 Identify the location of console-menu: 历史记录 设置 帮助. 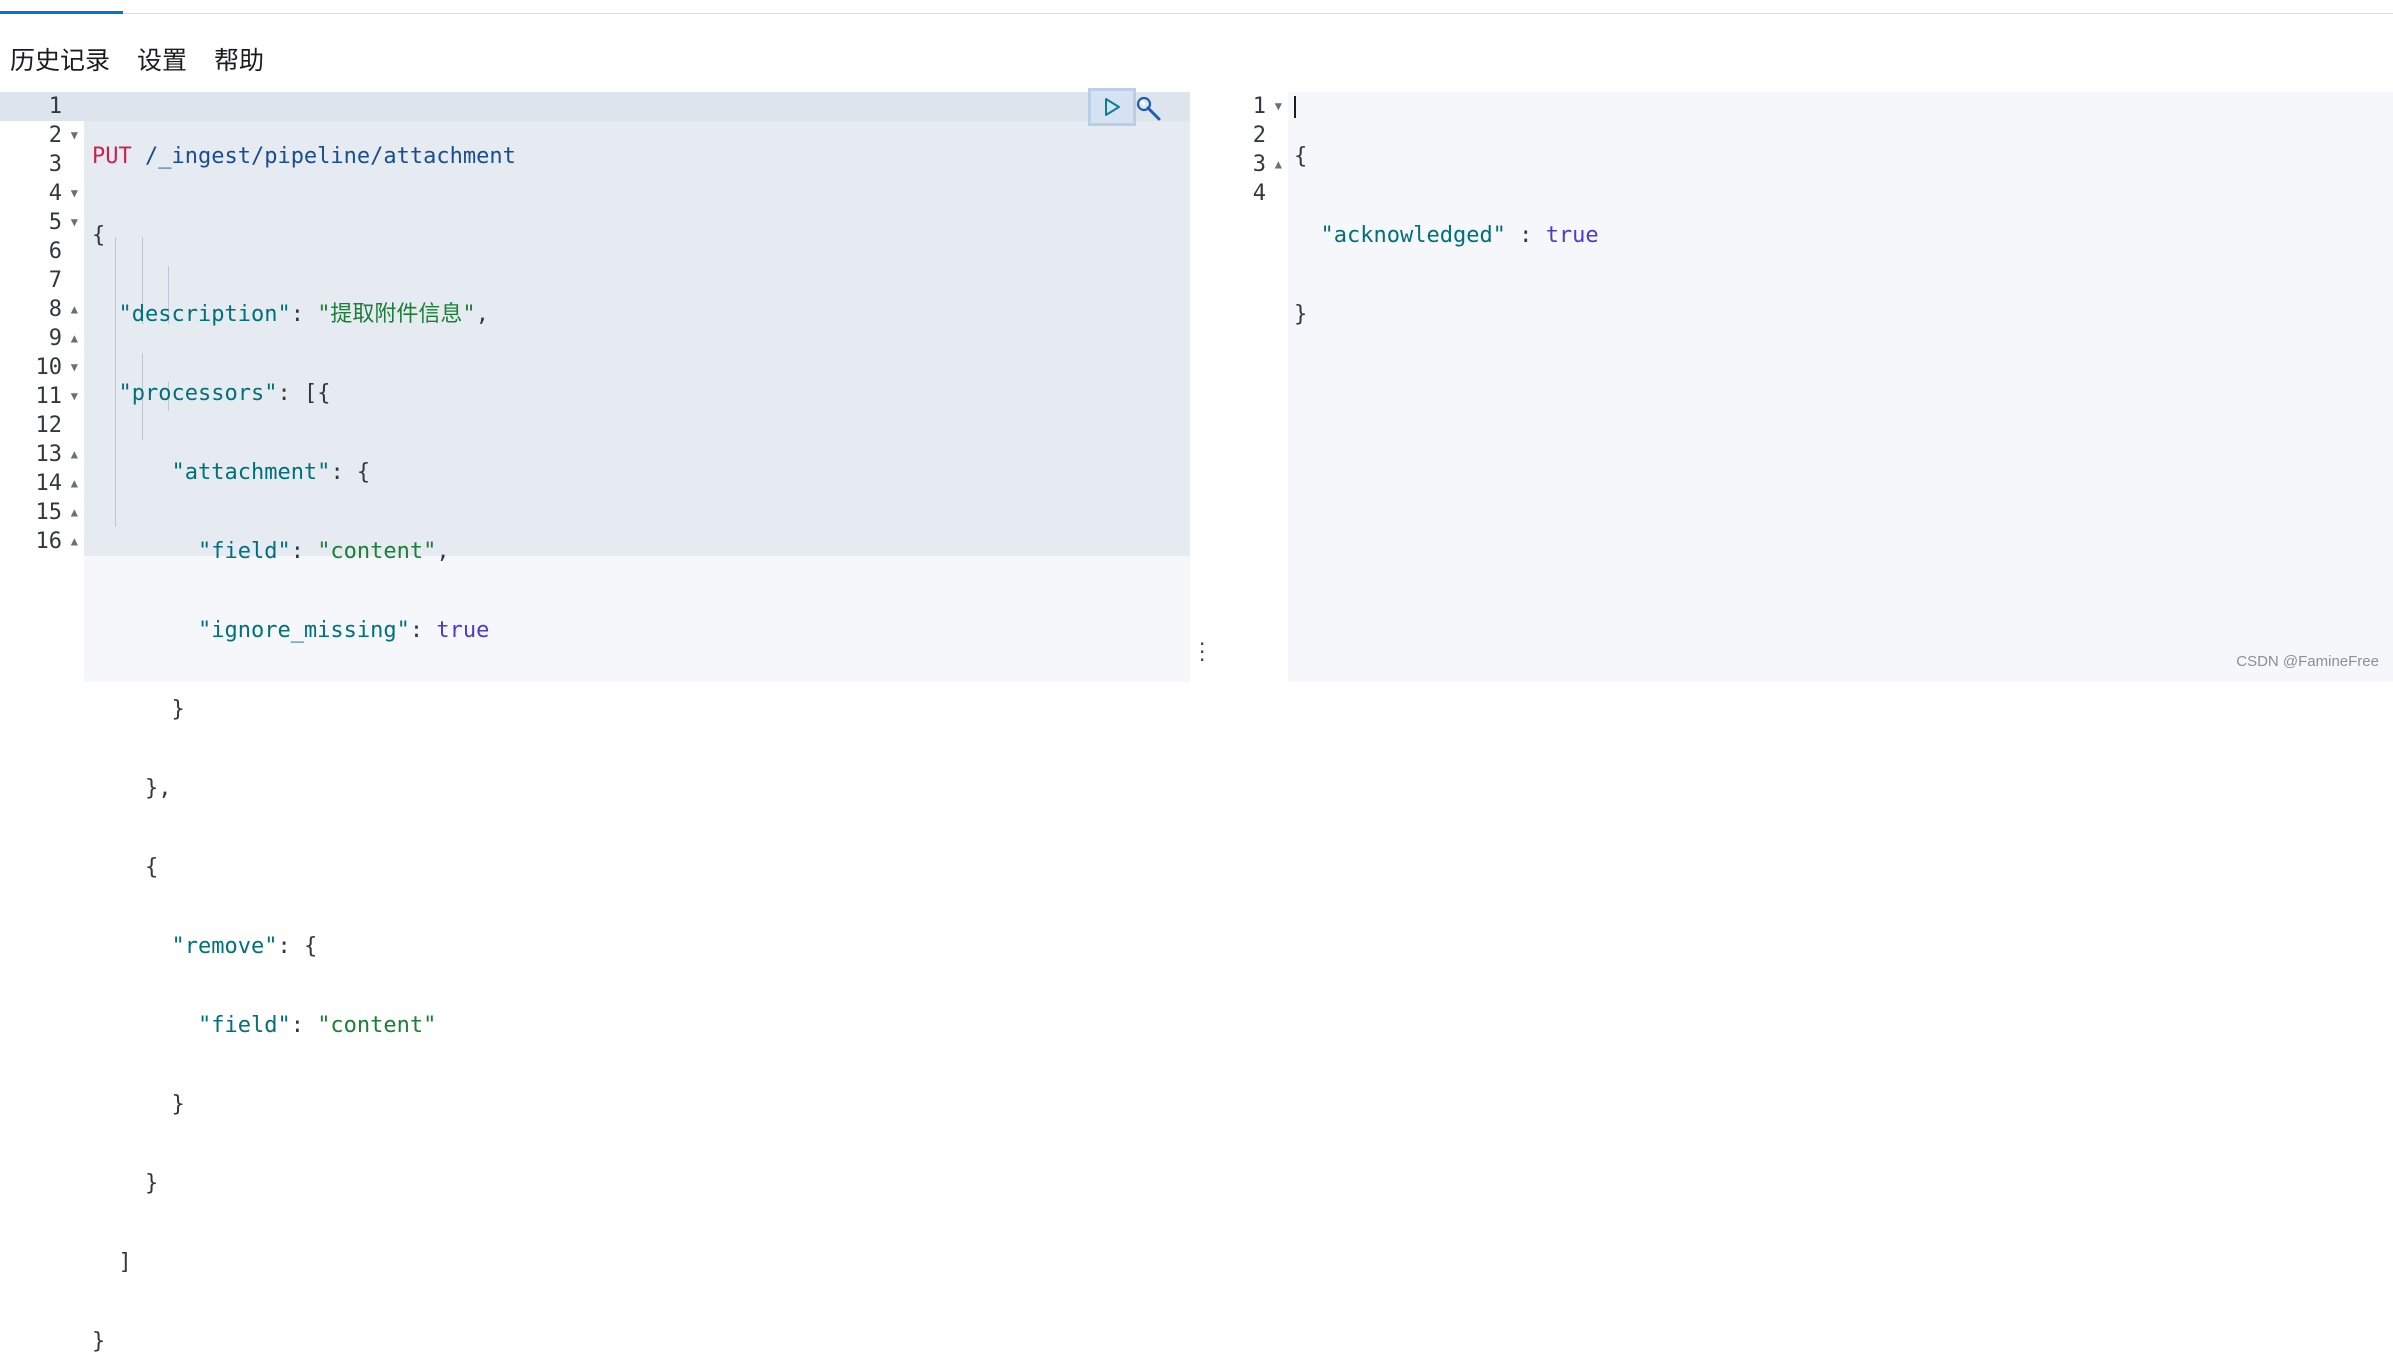
(350, 61).